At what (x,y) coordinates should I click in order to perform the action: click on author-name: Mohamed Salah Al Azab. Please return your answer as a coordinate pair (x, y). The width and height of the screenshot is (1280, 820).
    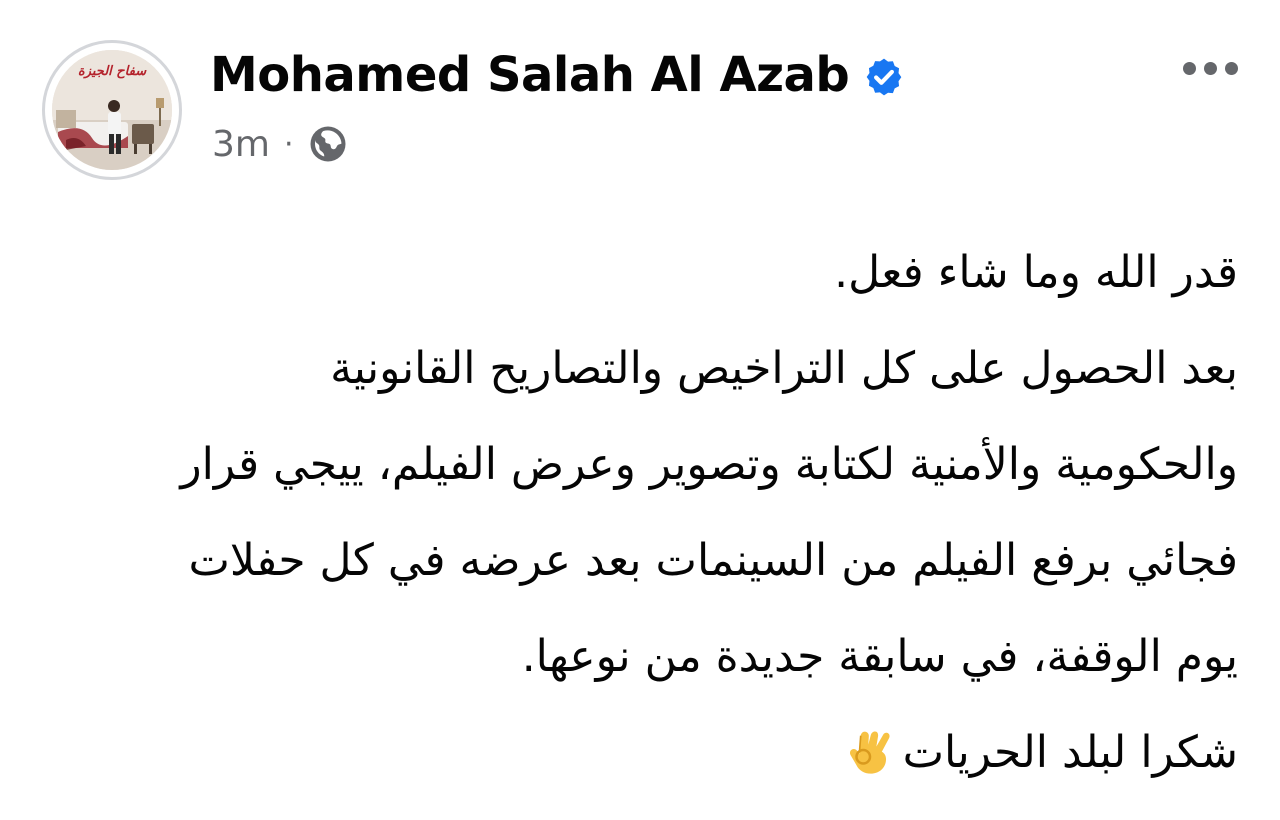
    Looking at the image, I should click on (530, 75).